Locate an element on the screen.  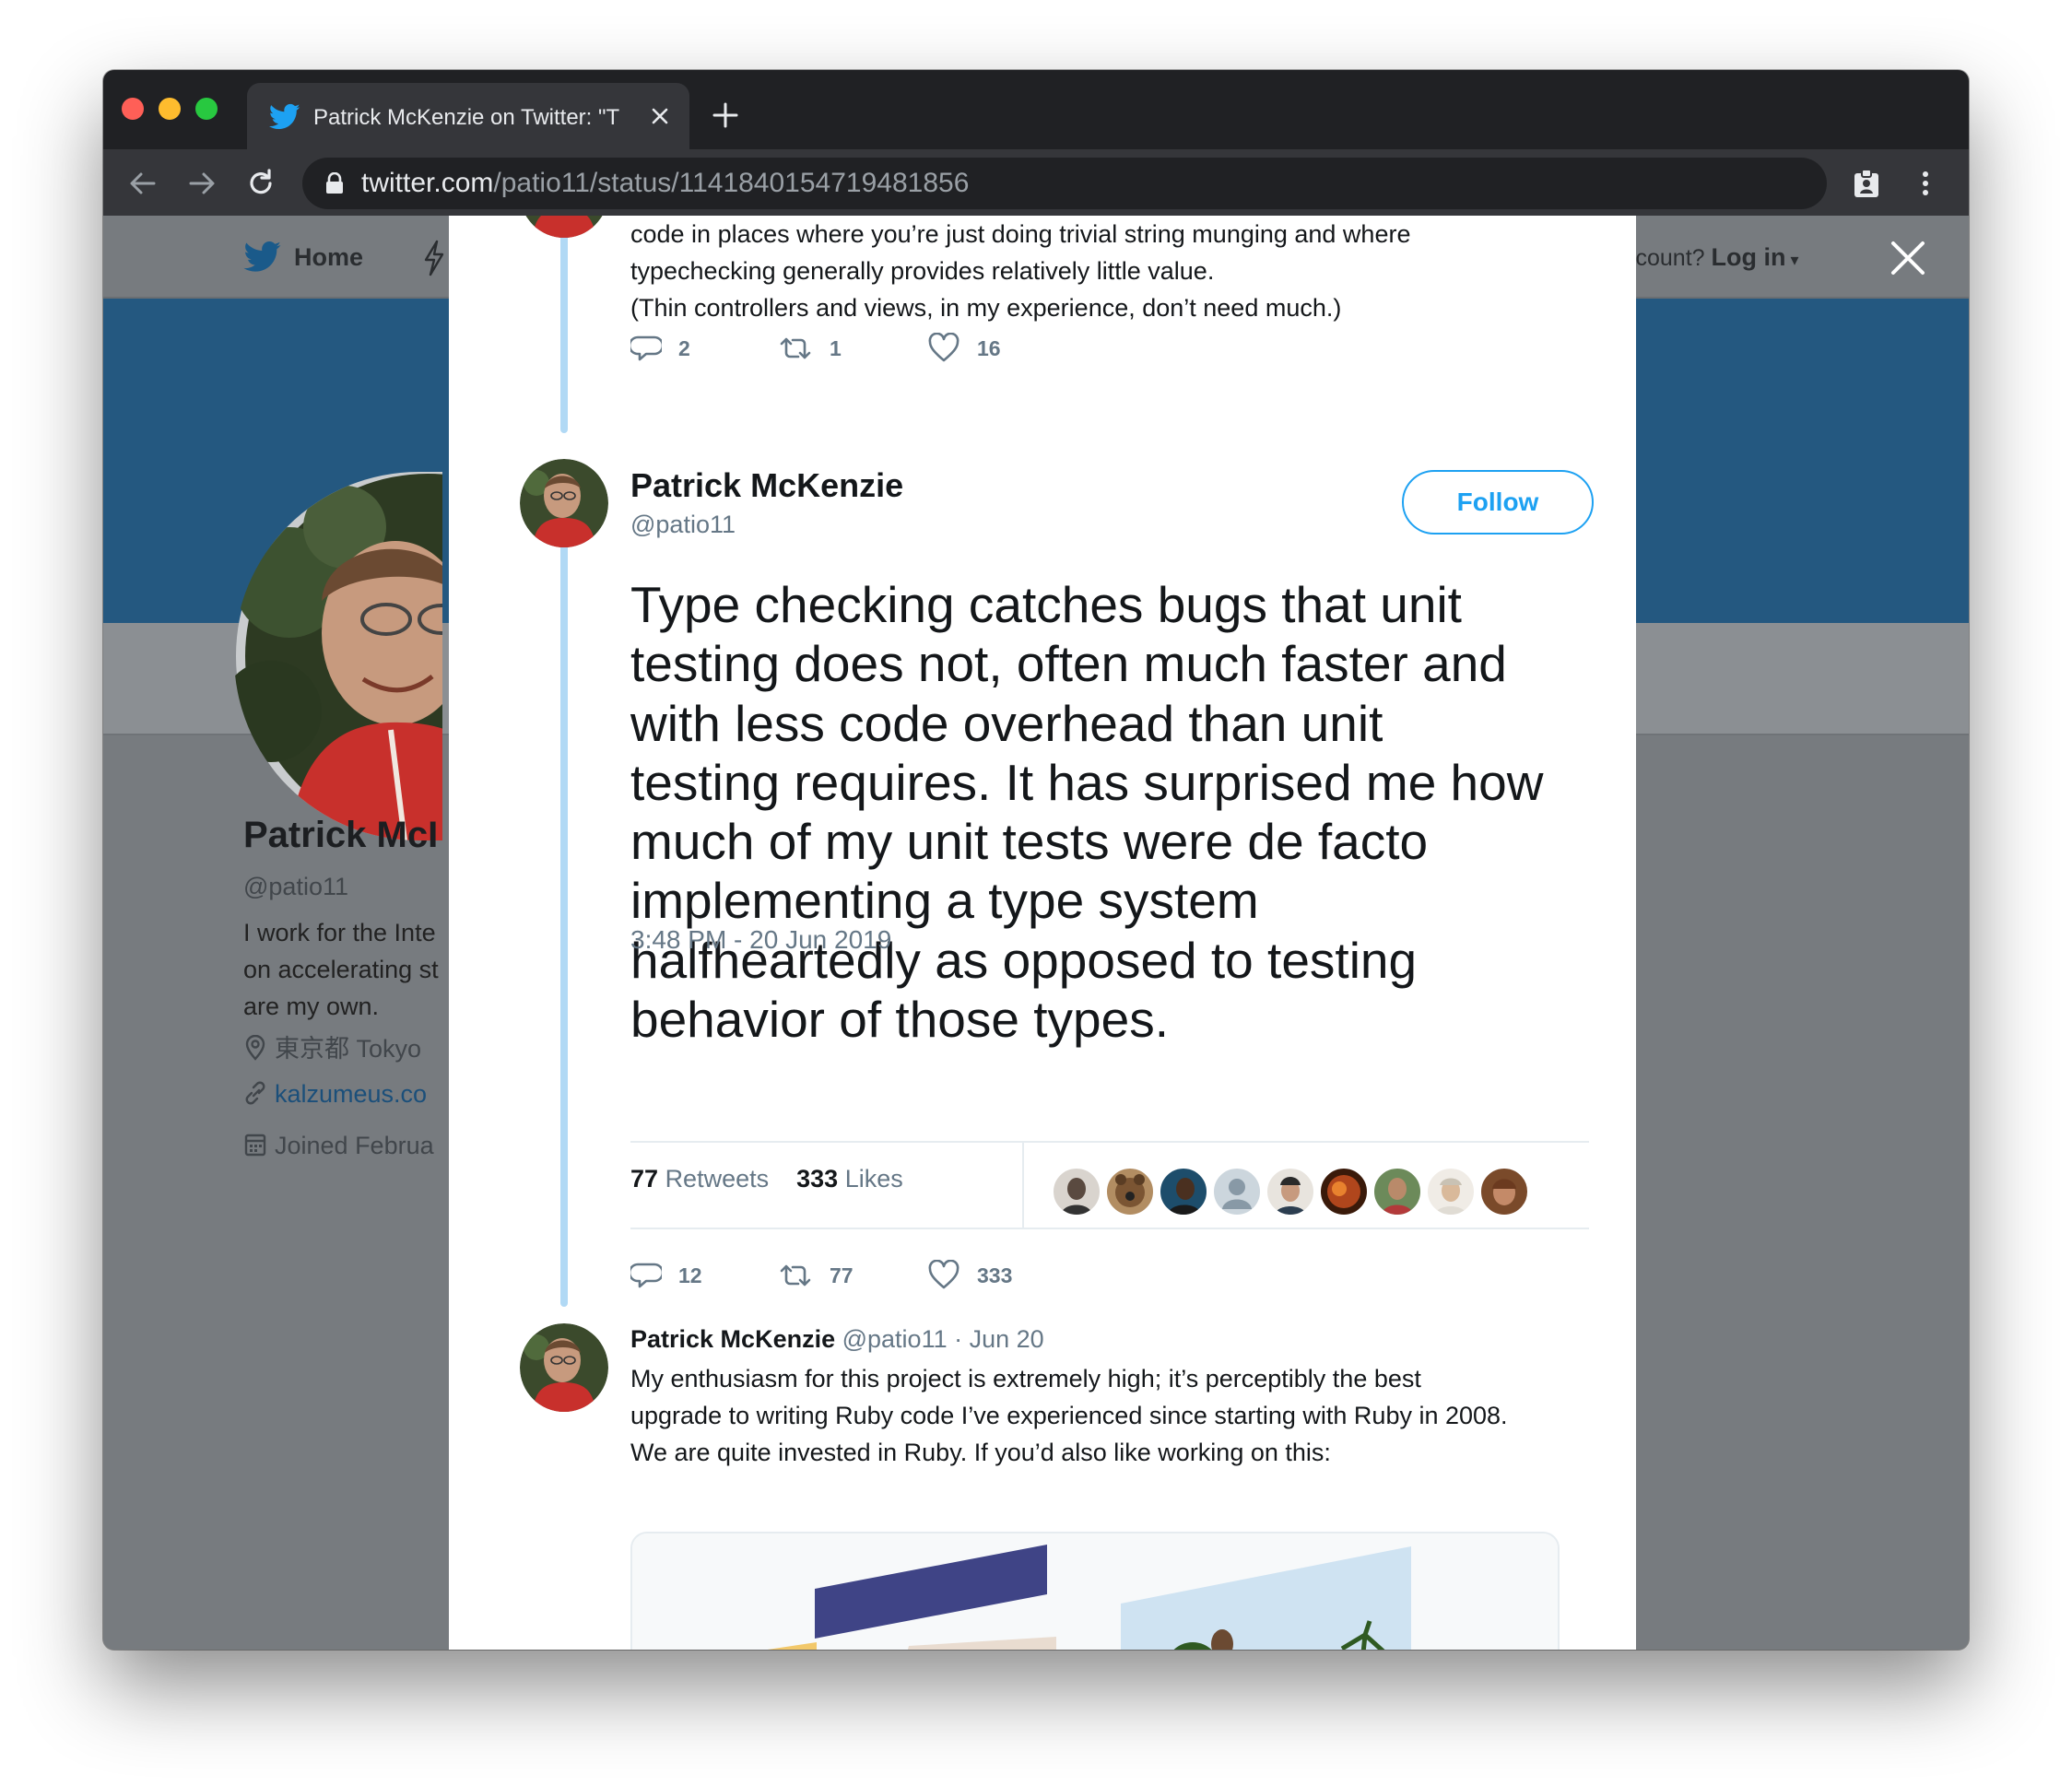
tweet-text-line: behavior of those types. is located at coordinates (899, 1020).